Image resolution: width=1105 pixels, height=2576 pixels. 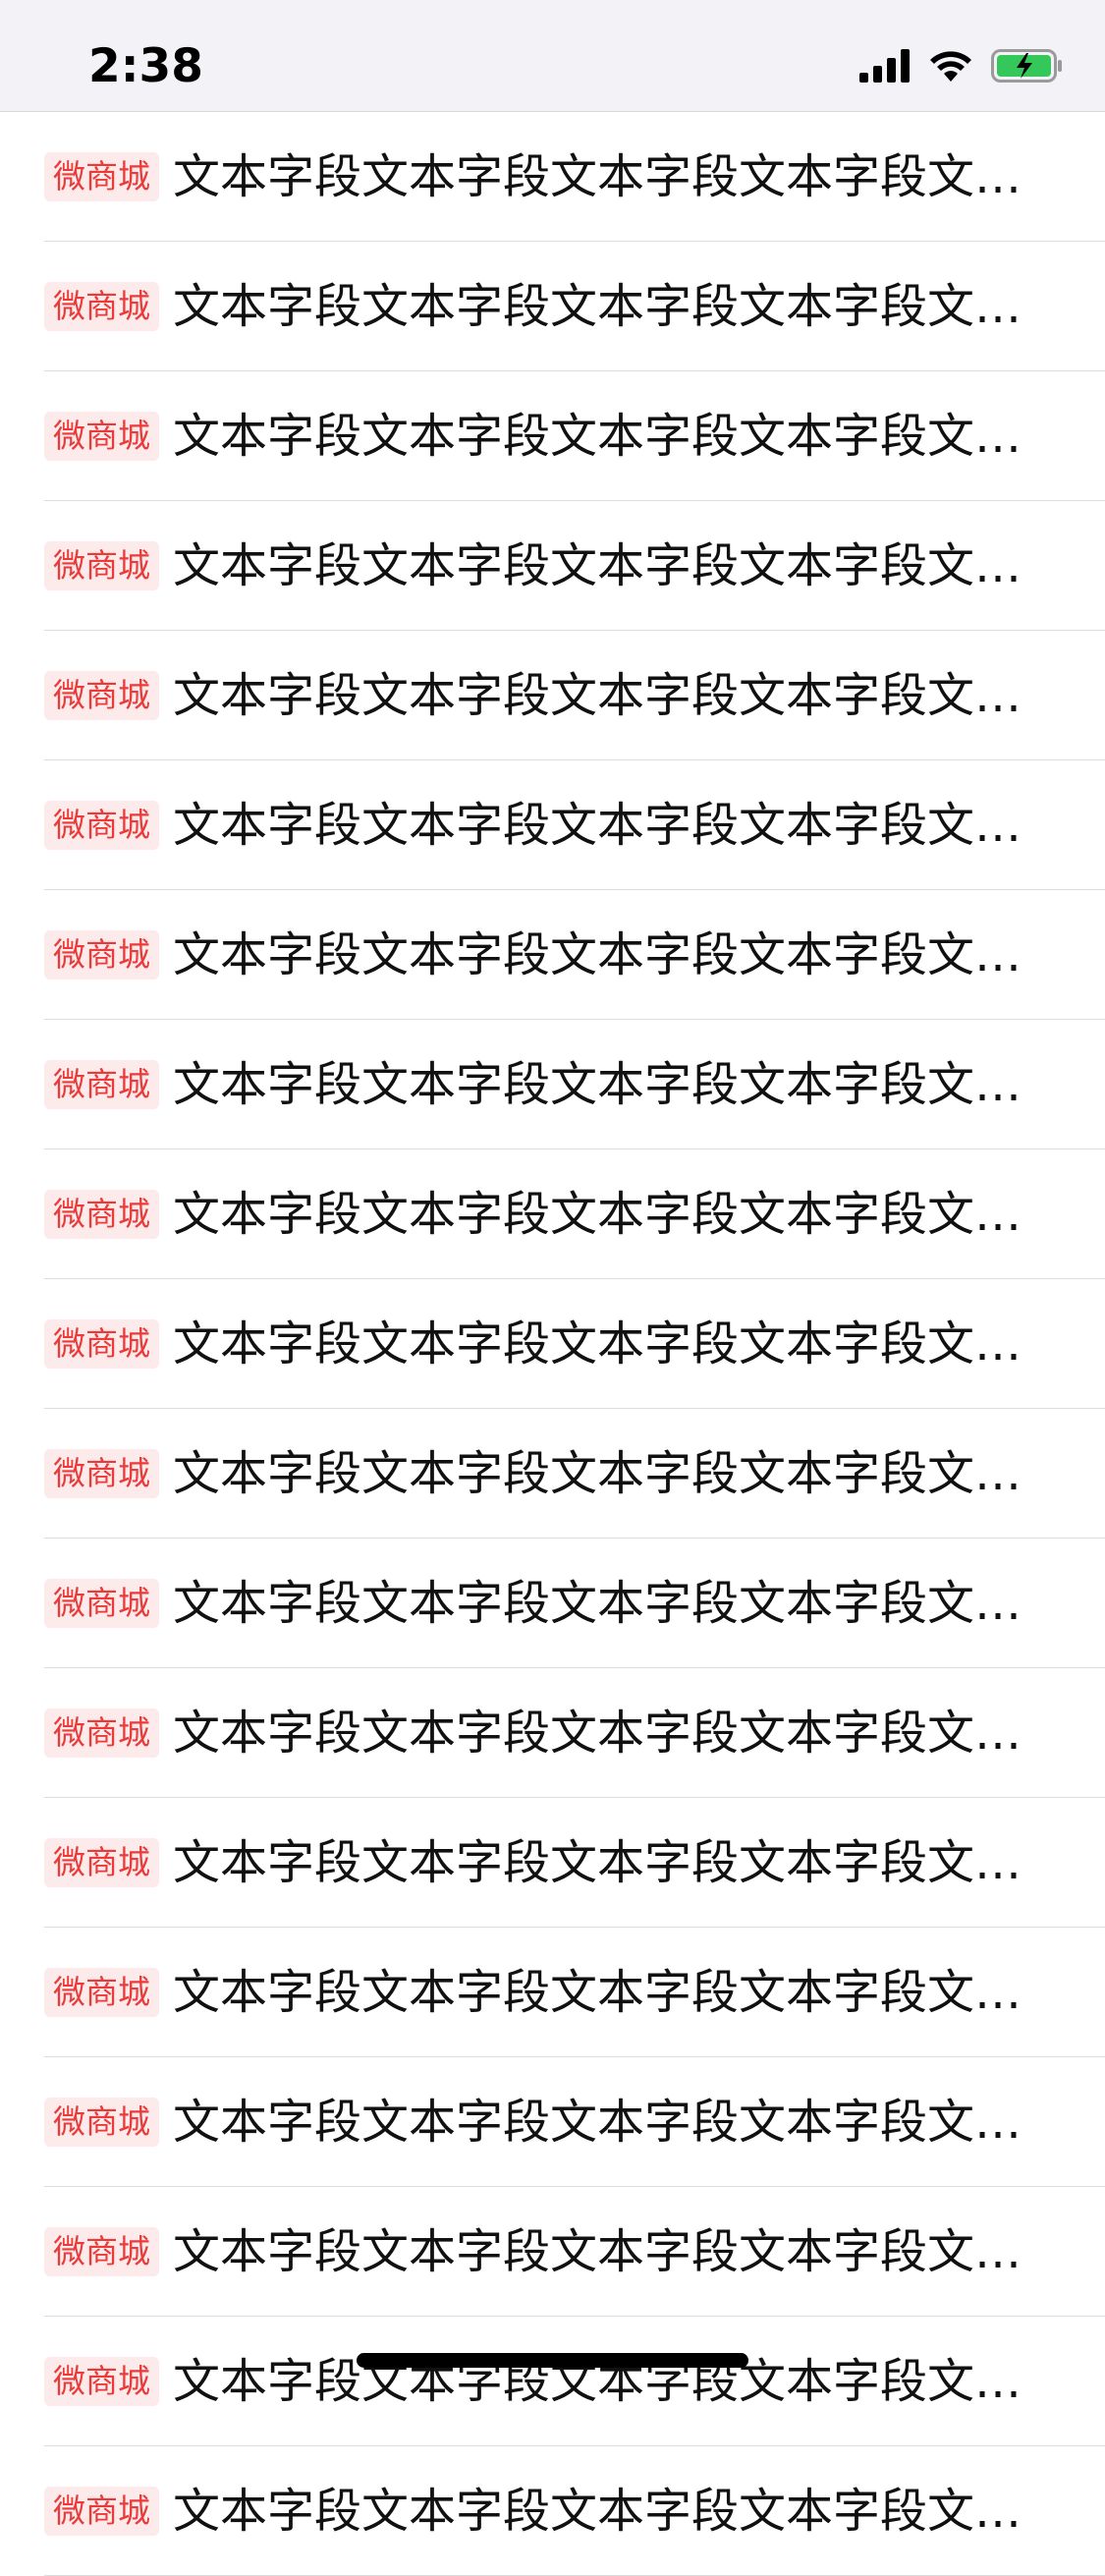 I want to click on home-indicator, so click(x=552, y=2360).